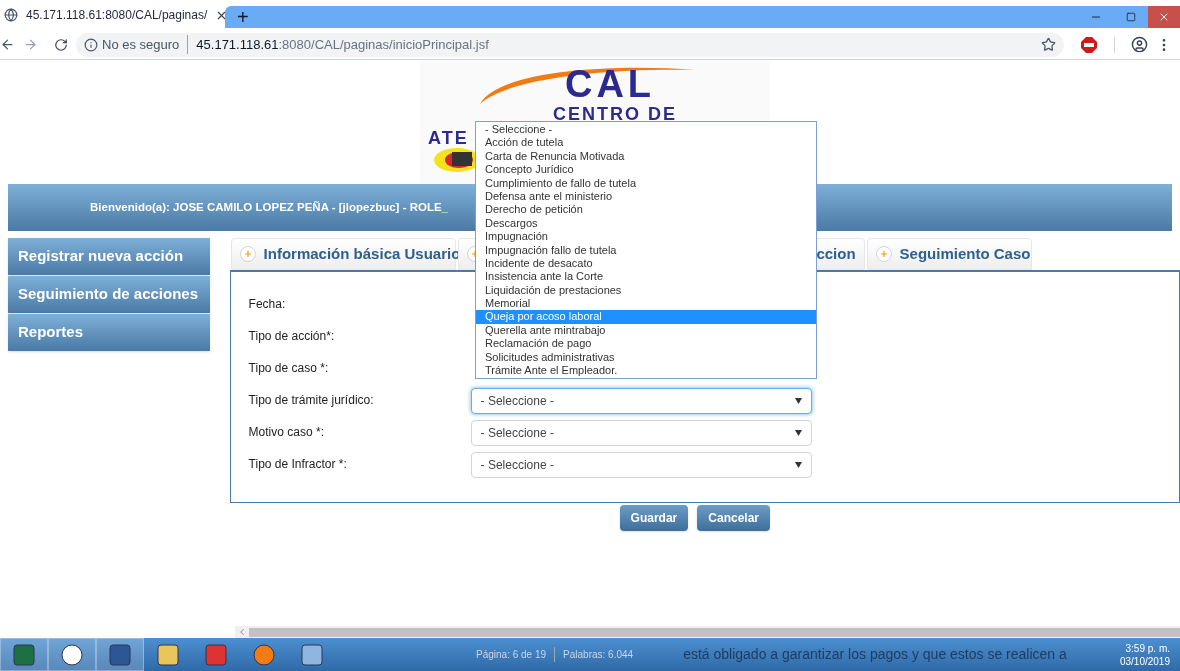  What do you see at coordinates (646, 304) in the screenshot?
I see `dropdown-option: Memorial` at bounding box center [646, 304].